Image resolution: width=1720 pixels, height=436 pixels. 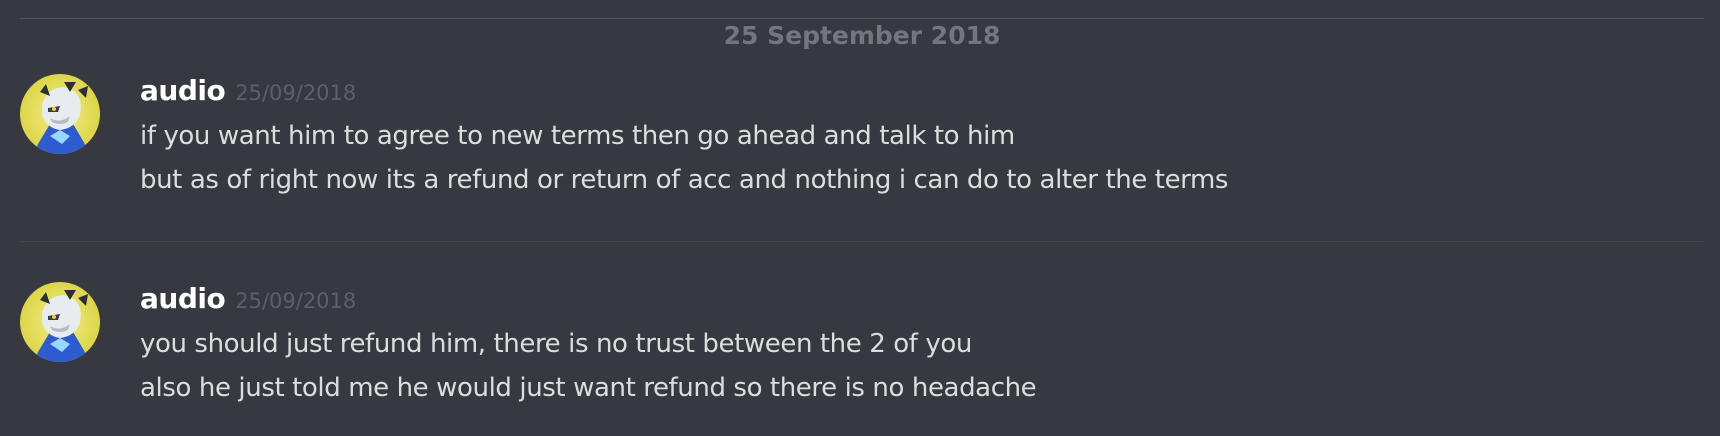 What do you see at coordinates (862, 241) in the screenshot?
I see `message-group-separator` at bounding box center [862, 241].